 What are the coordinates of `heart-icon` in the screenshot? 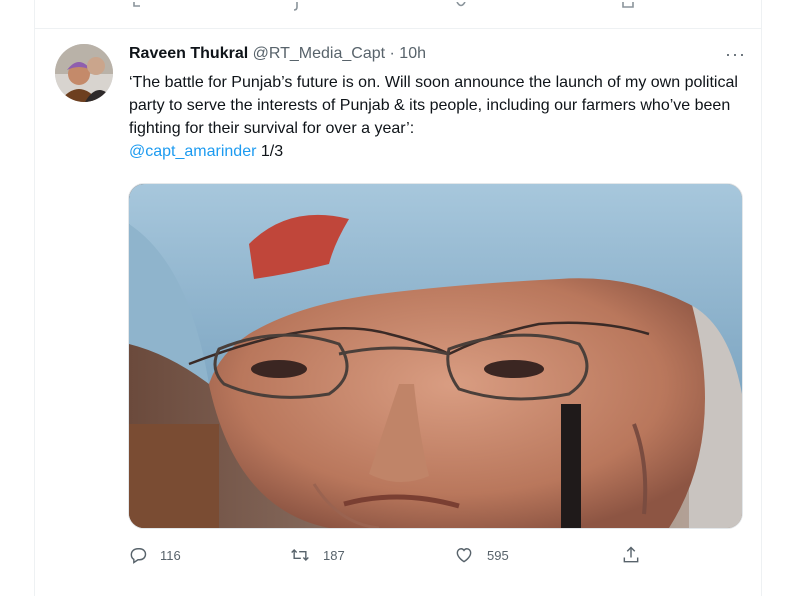 It's located at (464, 555).